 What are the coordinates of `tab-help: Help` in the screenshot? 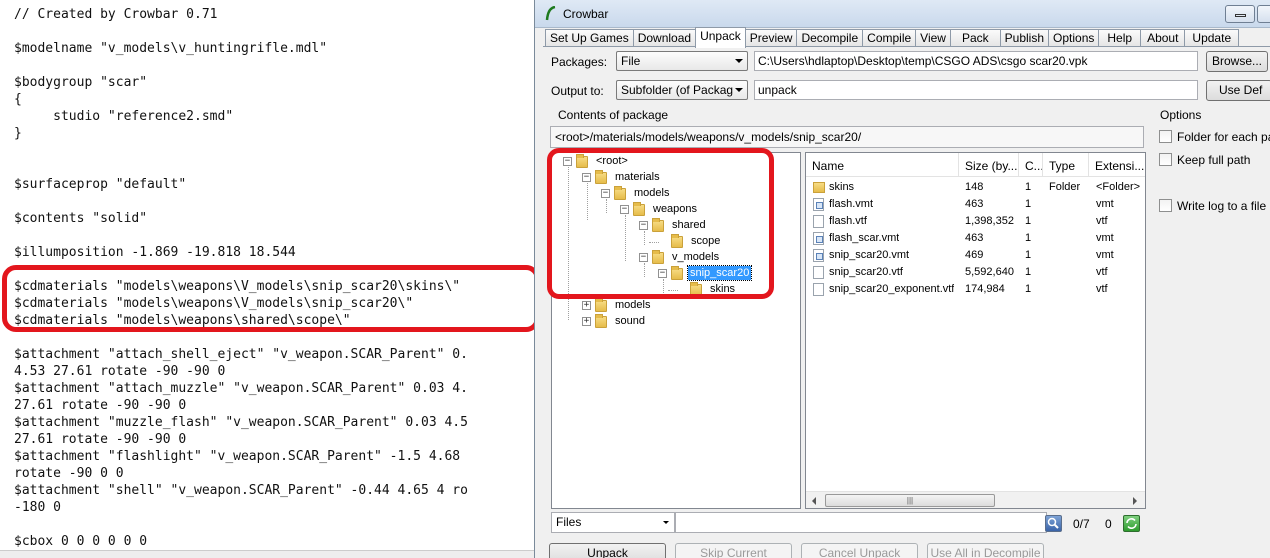 It's located at (1120, 38).